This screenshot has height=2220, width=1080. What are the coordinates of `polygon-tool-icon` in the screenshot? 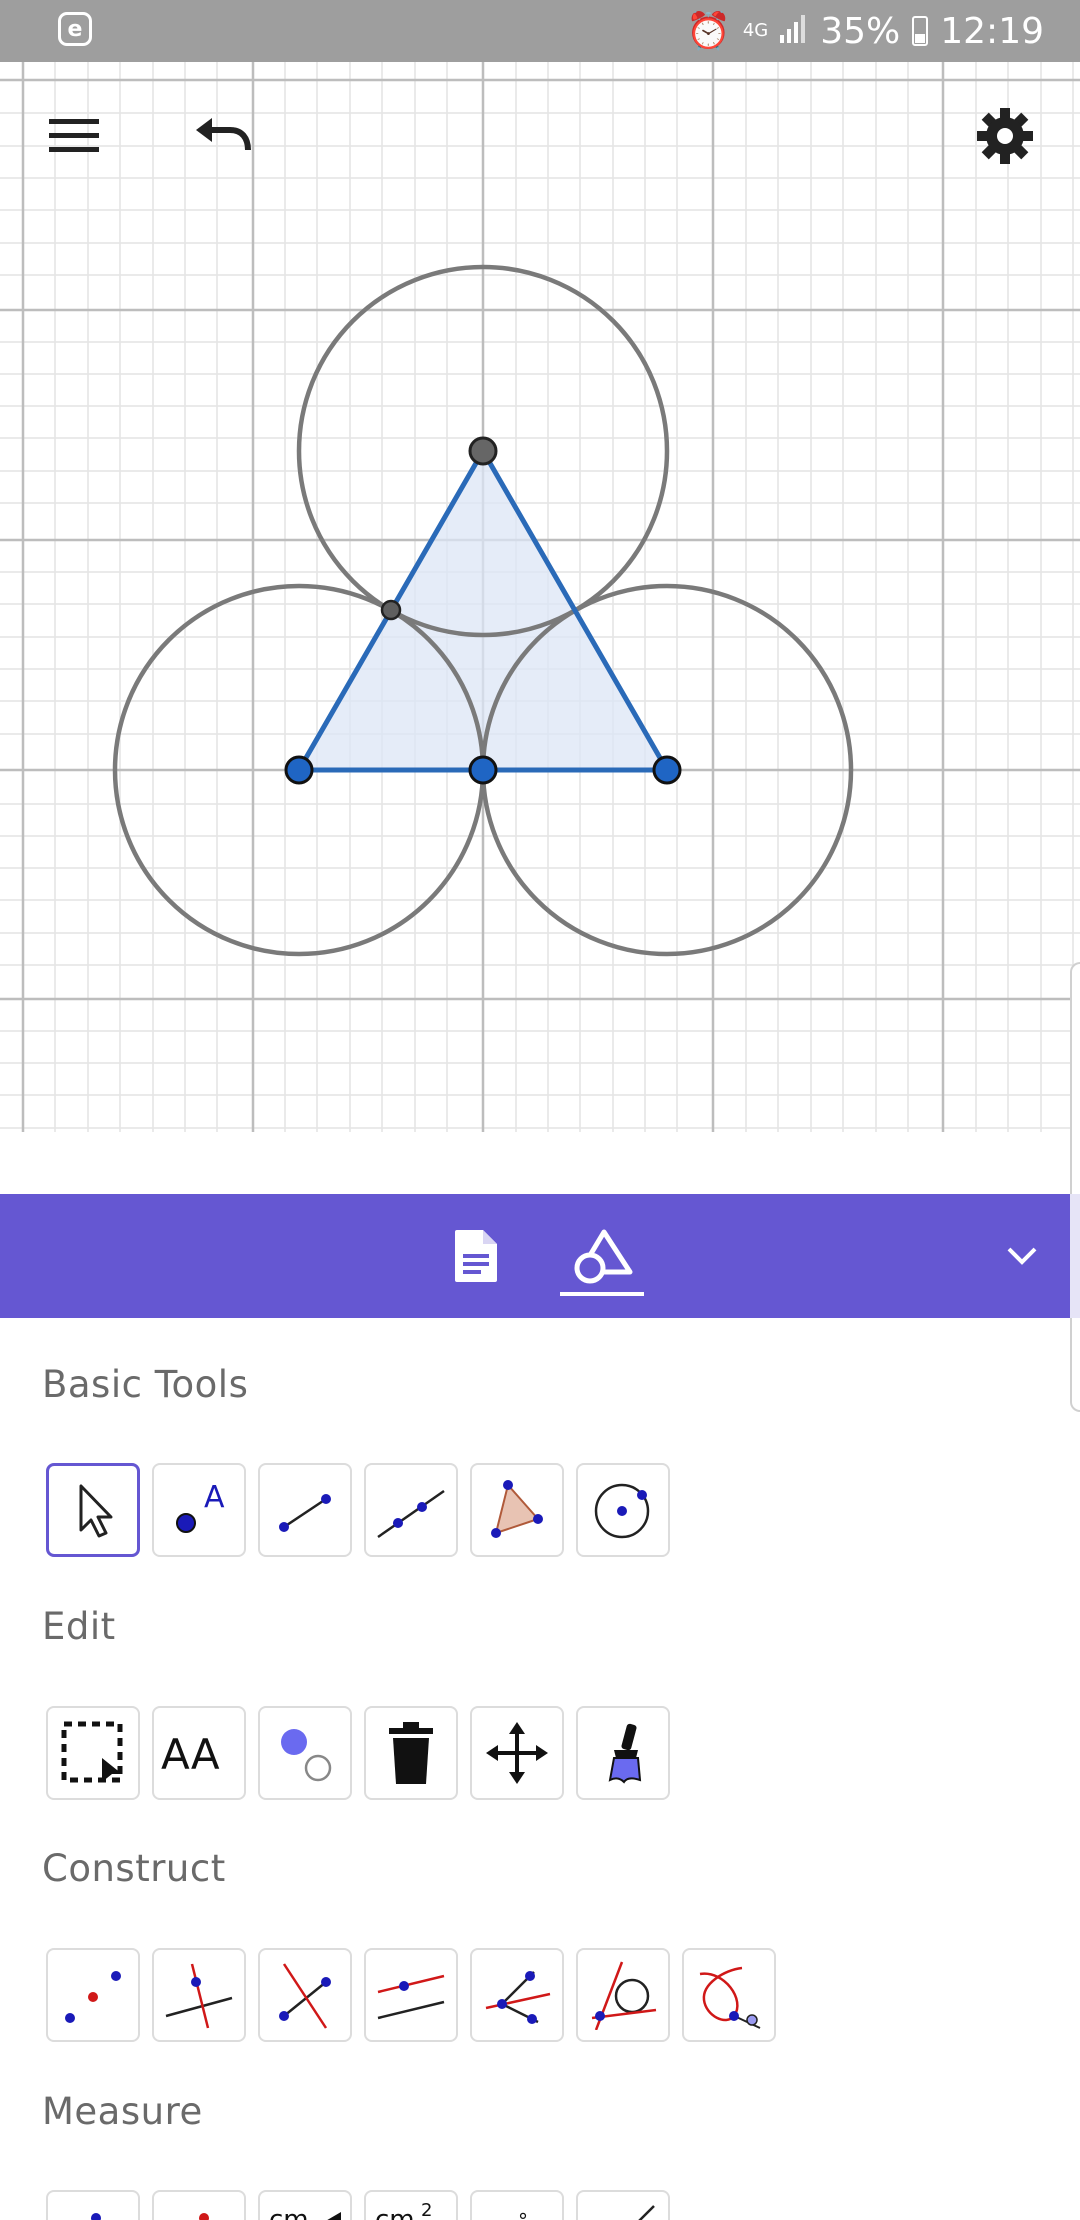 It's located at (517, 1509).